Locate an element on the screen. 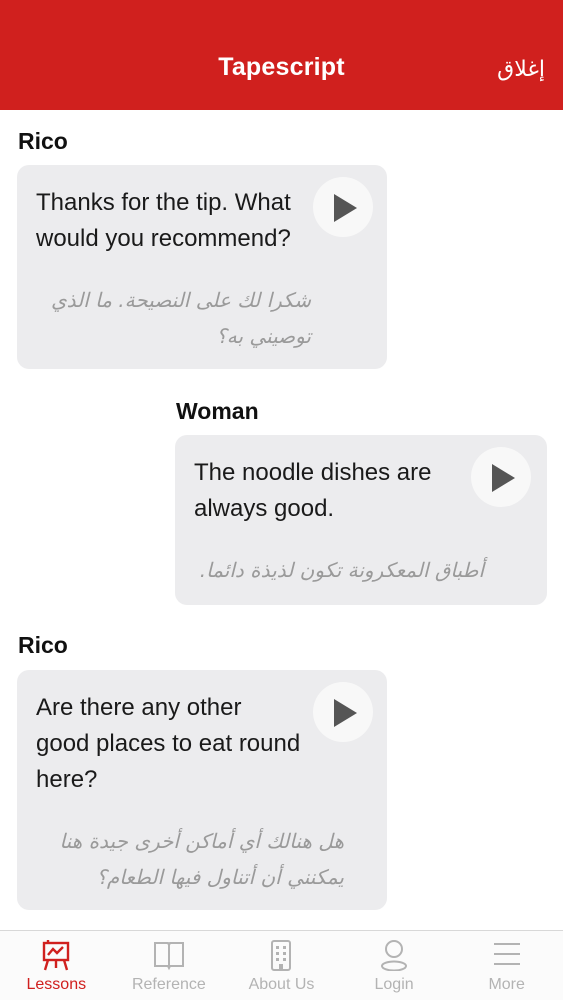  lessons-board-icon is located at coordinates (56, 955).